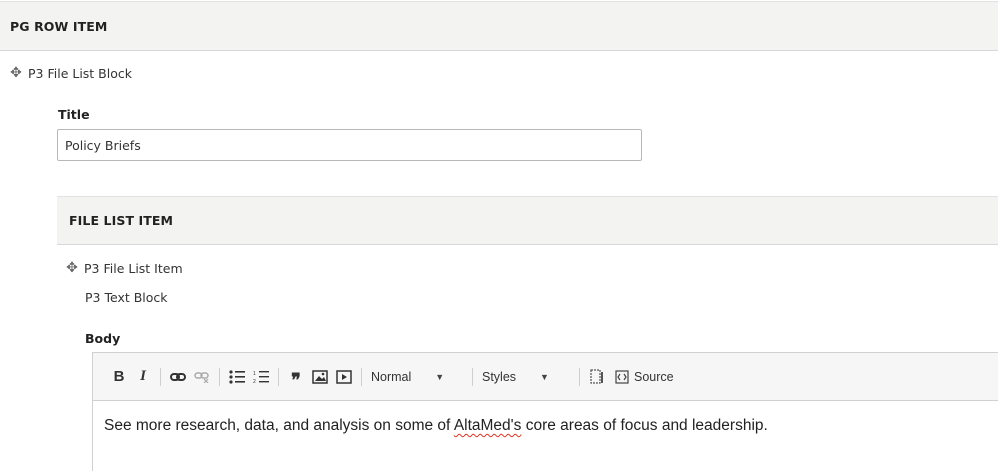 This screenshot has height=471, width=998. What do you see at coordinates (121, 220) in the screenshot?
I see `file-list-item-title: FILE LIST ITEM` at bounding box center [121, 220].